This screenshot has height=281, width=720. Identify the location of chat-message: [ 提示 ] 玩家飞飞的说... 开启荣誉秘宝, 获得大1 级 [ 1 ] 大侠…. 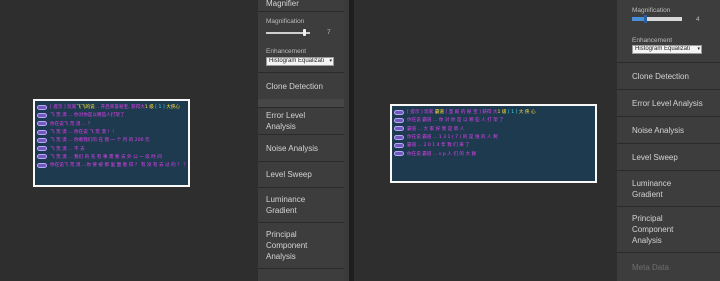
(115, 107).